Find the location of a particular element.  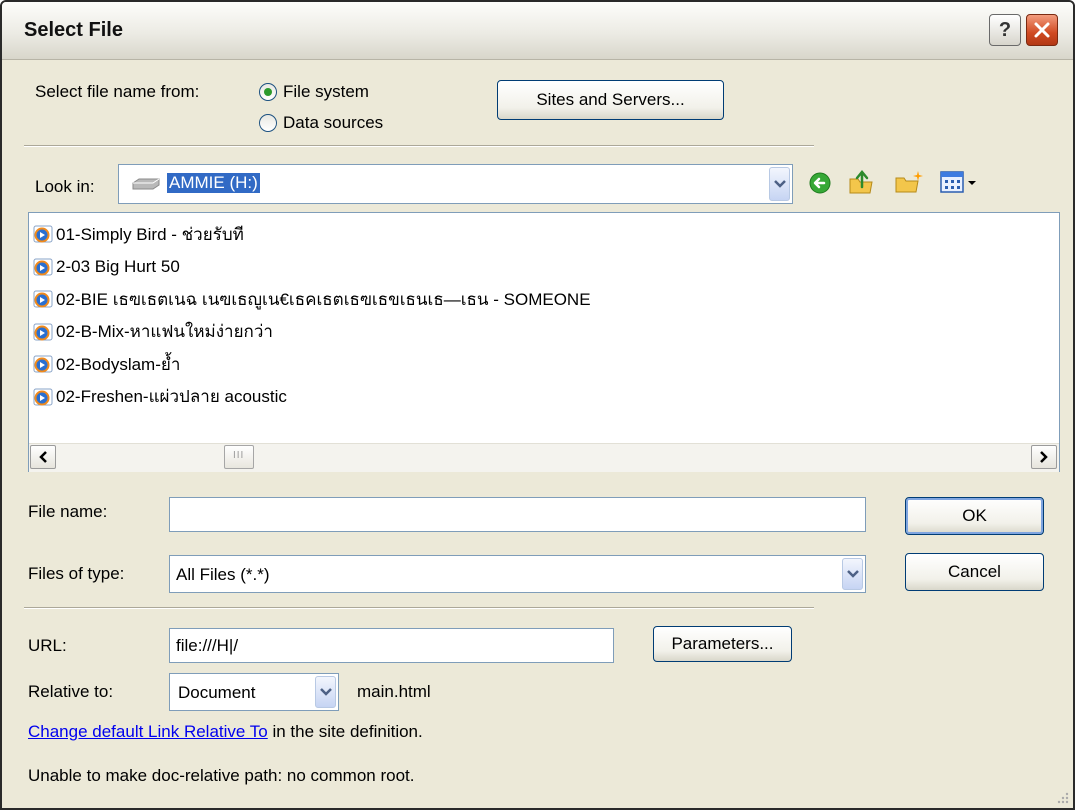

relative-to-select: Document is located at coordinates (254, 692).